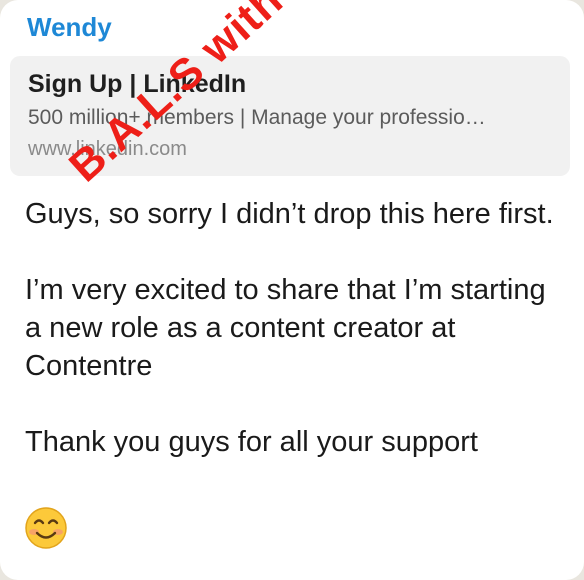 The height and width of the screenshot is (580, 584). I want to click on link-preview-title: Sign Up | LinkedIn, so click(137, 84).